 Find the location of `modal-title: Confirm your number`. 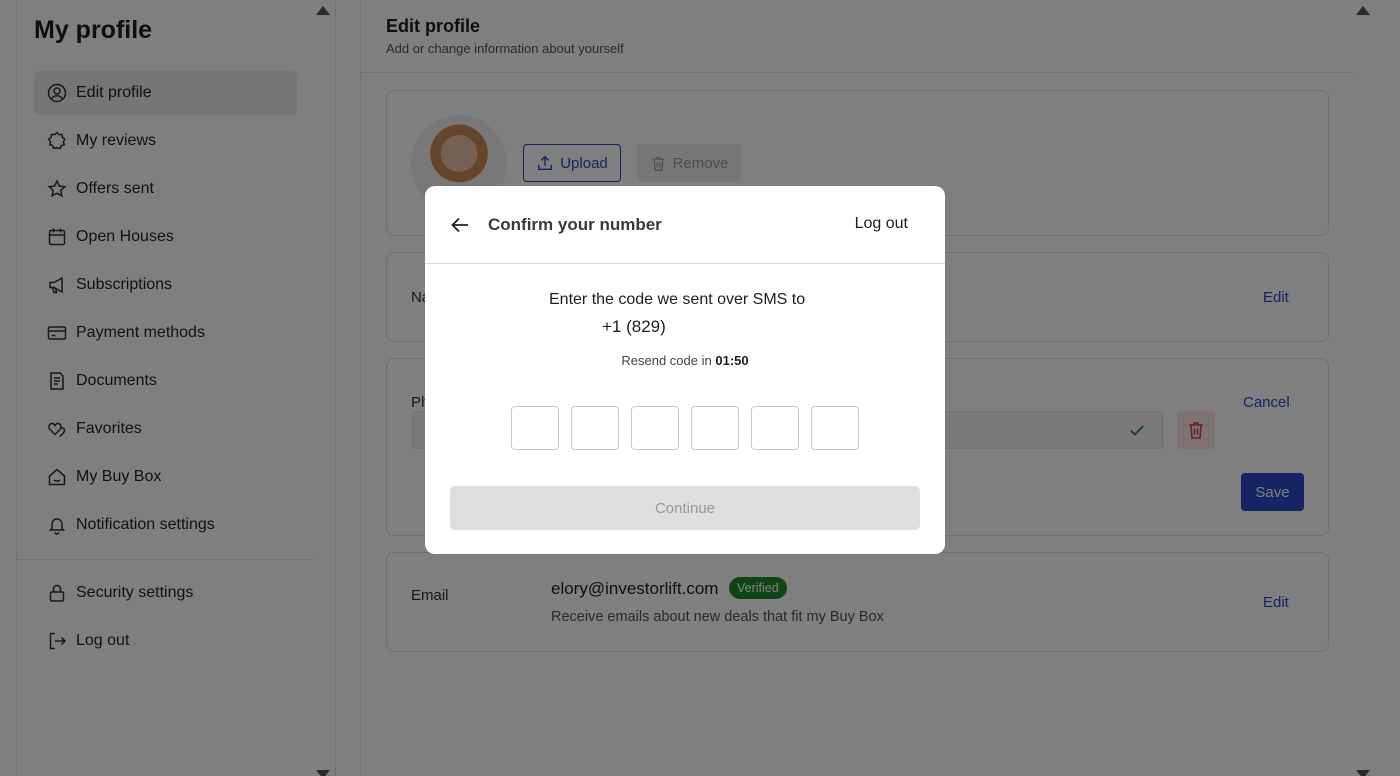

modal-title: Confirm your number is located at coordinates (575, 224).